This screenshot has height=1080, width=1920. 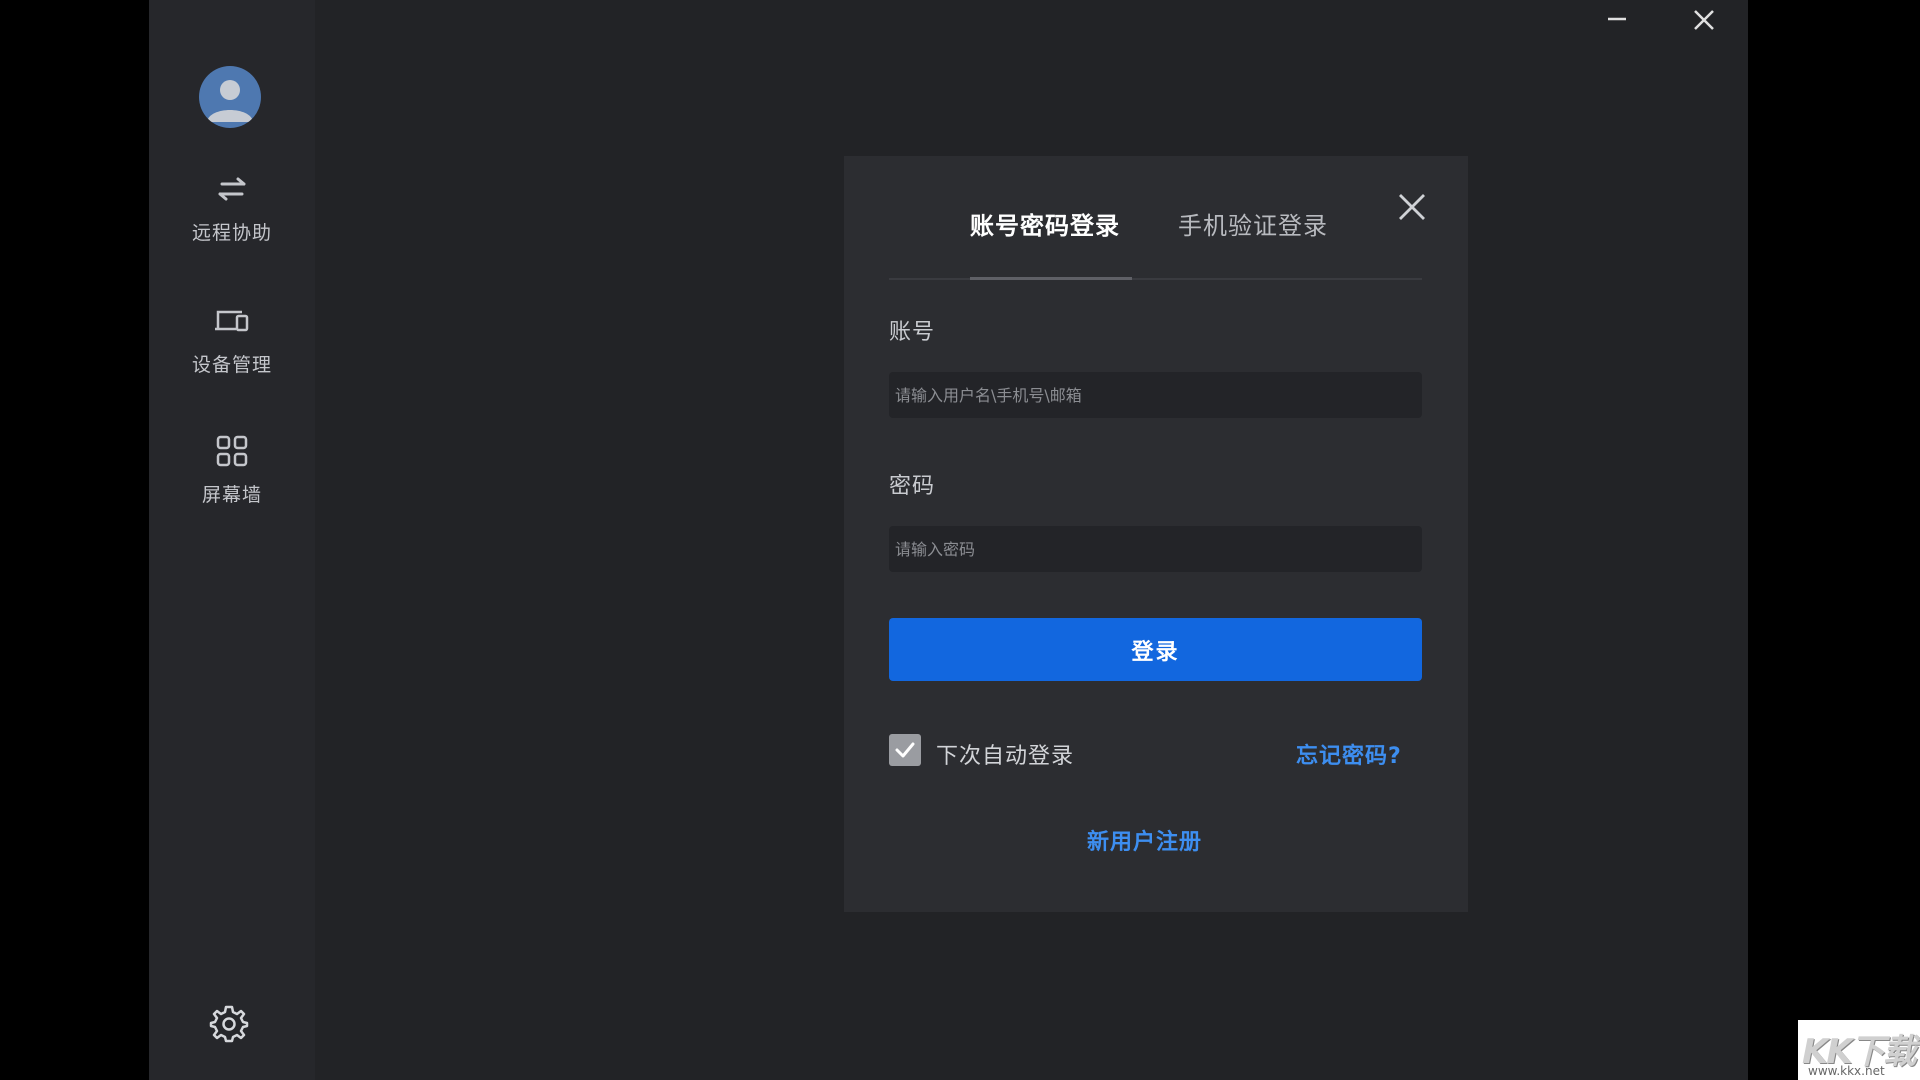 What do you see at coordinates (230, 97) in the screenshot?
I see `user-avatar-icon` at bounding box center [230, 97].